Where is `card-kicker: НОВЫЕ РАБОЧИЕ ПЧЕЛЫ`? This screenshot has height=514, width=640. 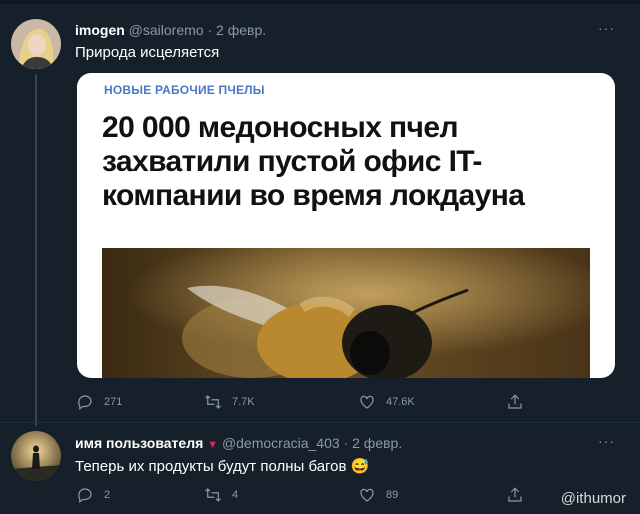 card-kicker: НОВЫЕ РАБОЧИЕ ПЧЕЛЫ is located at coordinates (184, 90).